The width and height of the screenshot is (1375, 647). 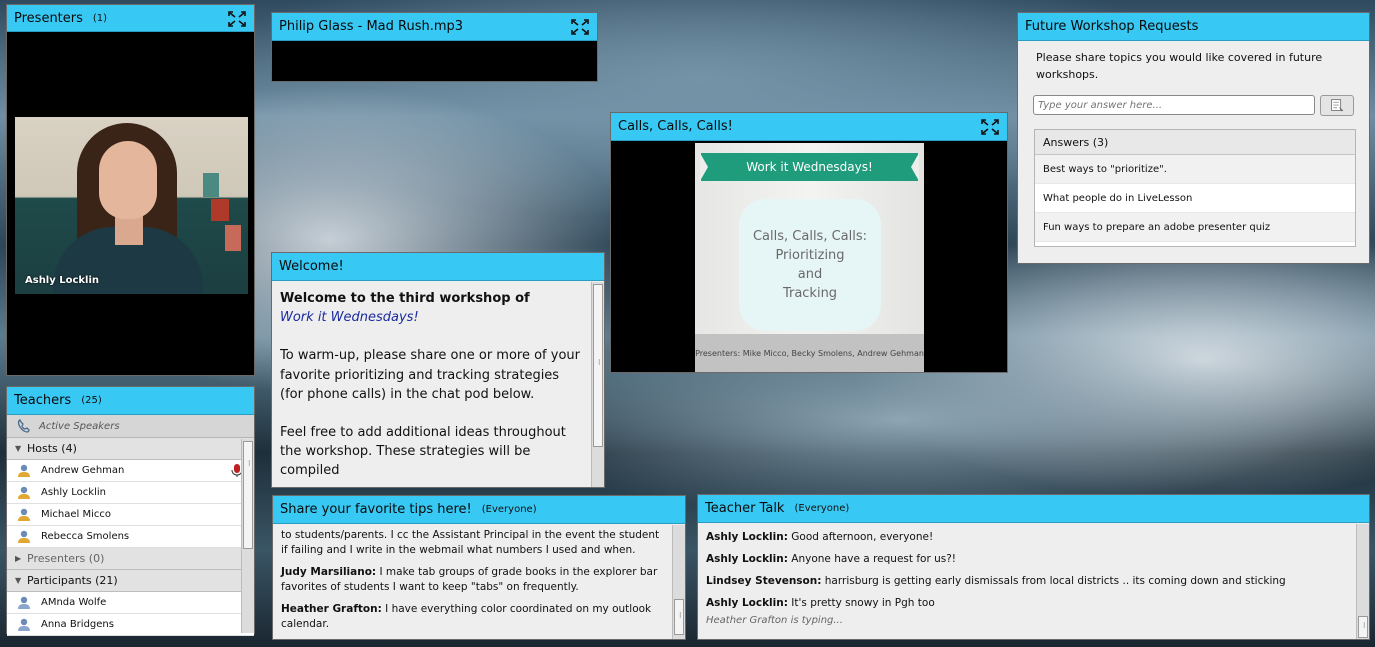 I want to click on group-participants: ▼ Participants (21), so click(x=130, y=581).